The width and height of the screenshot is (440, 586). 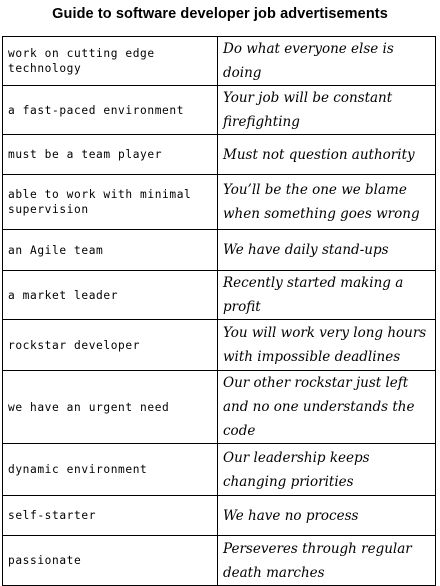 What do you see at coordinates (110, 345) in the screenshot?
I see `ad-phrase-cell: rockstar developer` at bounding box center [110, 345].